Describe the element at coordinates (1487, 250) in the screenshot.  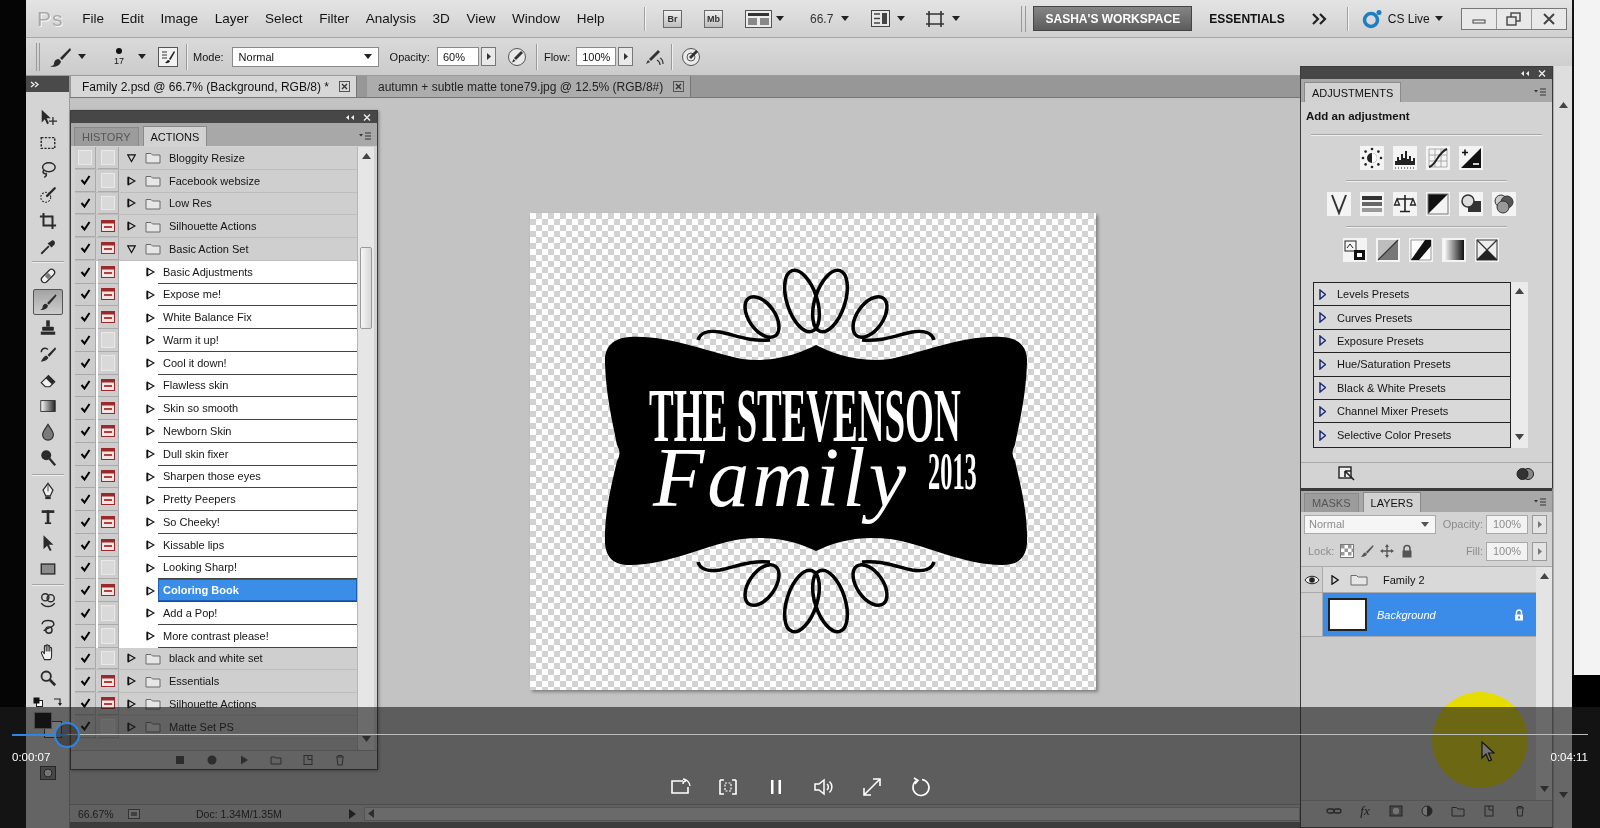
I see `crossed-box-icon` at that location.